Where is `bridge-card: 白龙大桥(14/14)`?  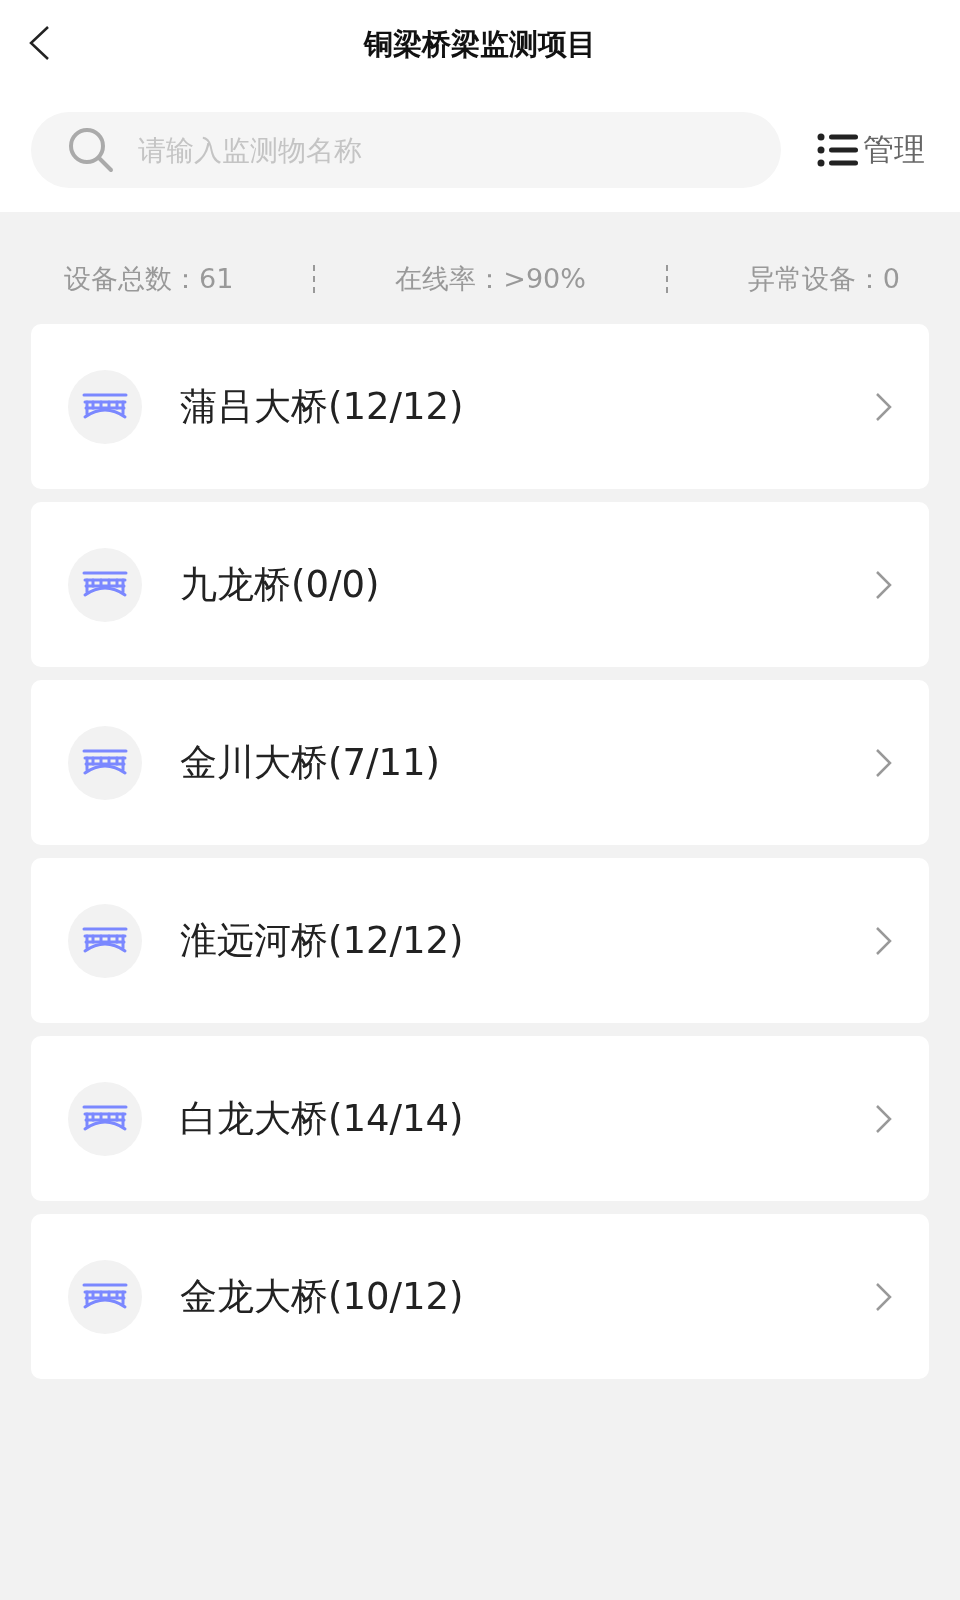
bridge-card: 白龙大桥(14/14) is located at coordinates (480, 1118).